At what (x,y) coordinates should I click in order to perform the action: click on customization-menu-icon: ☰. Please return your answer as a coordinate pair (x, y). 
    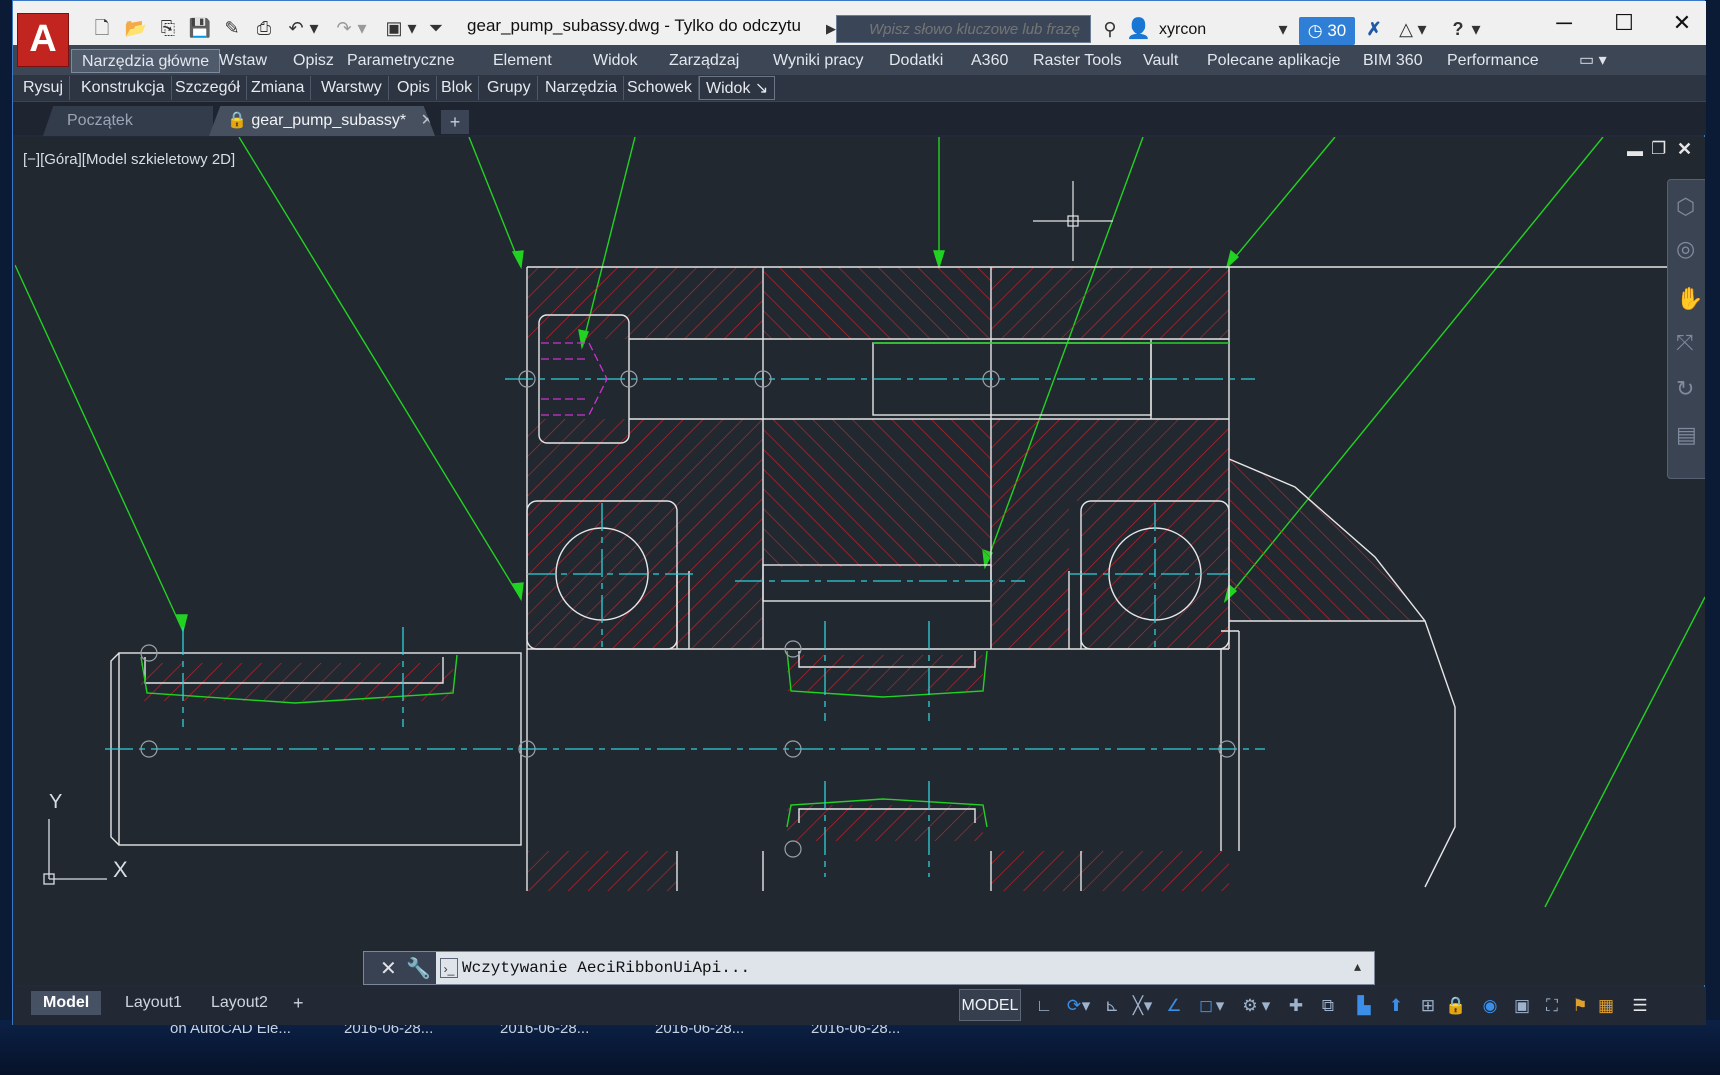
    Looking at the image, I should click on (1640, 1006).